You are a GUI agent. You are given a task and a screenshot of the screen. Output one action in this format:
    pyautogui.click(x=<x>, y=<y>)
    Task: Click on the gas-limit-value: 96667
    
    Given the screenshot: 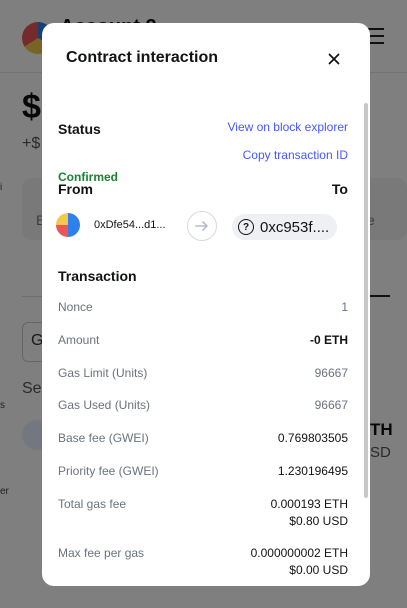 What is the action you would take?
    pyautogui.click(x=331, y=373)
    